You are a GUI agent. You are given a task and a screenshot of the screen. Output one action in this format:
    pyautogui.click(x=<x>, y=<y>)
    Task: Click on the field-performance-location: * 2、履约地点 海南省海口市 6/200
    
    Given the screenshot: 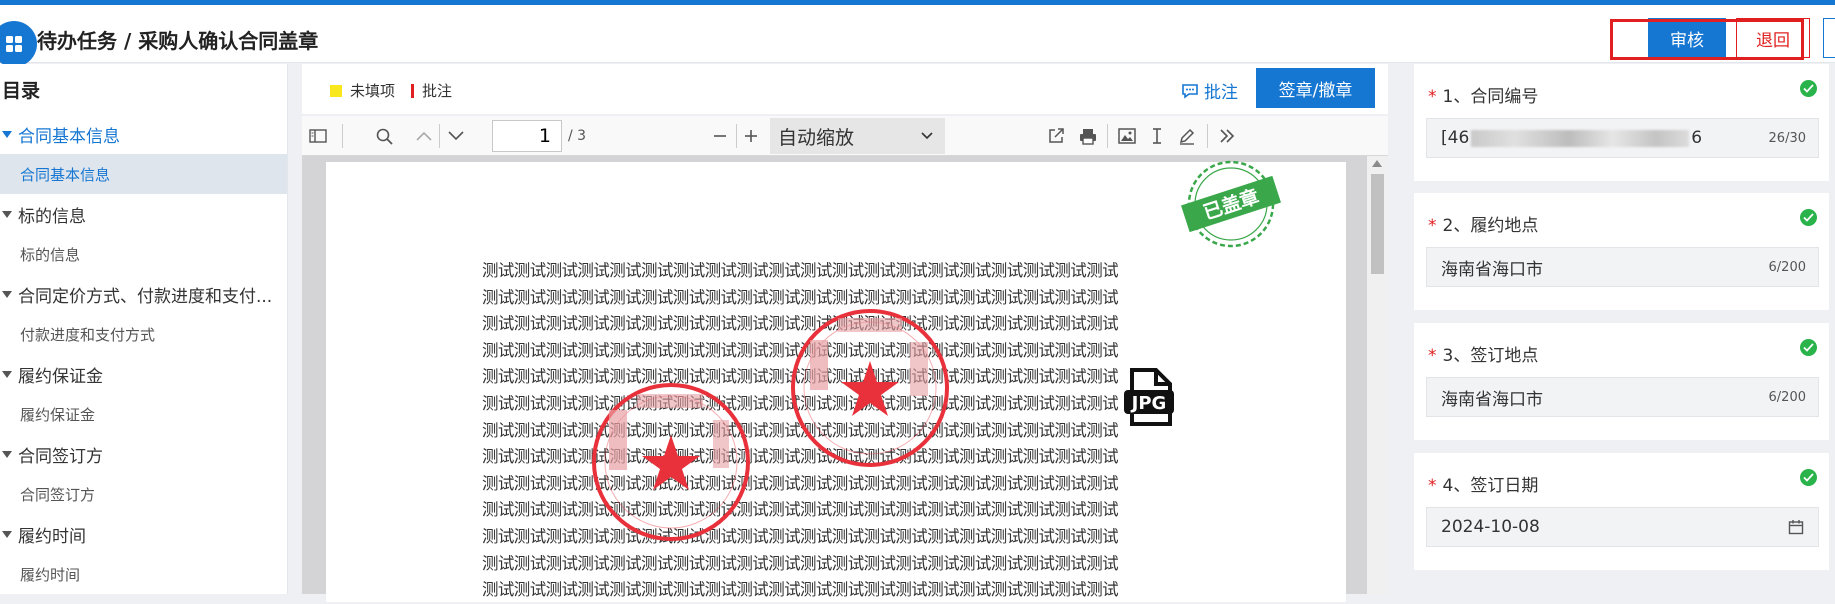 What is the action you would take?
    pyautogui.click(x=1621, y=251)
    